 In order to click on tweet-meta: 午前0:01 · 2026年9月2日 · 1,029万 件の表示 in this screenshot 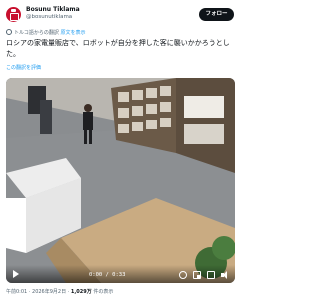, I will do `click(59, 292)`.